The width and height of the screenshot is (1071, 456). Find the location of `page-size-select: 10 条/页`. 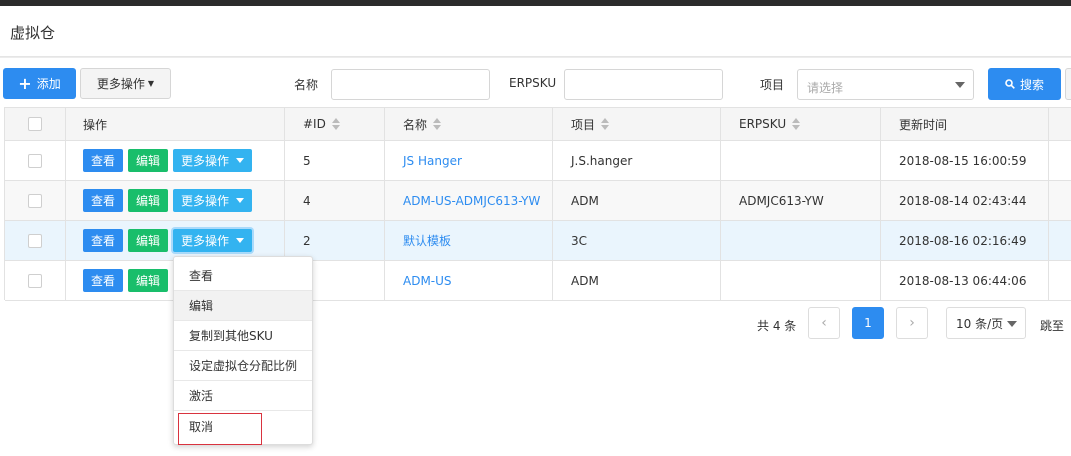

page-size-select: 10 条/页 is located at coordinates (986, 323).